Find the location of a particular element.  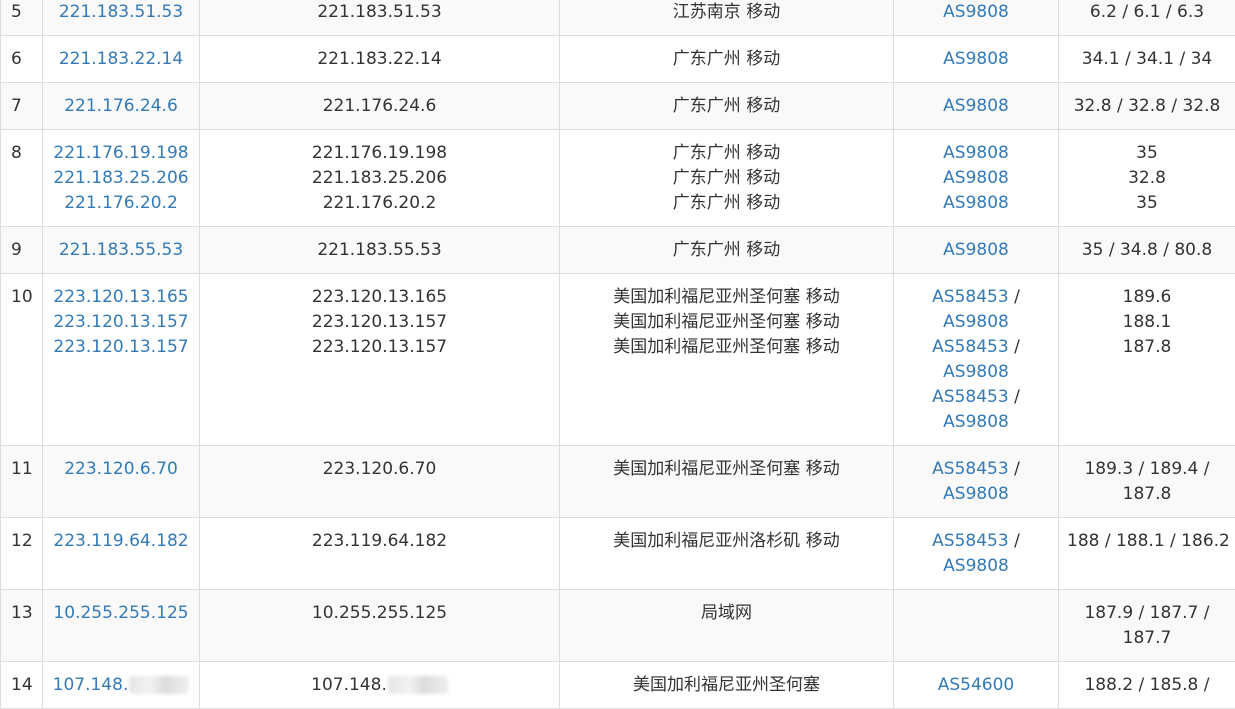

ip-link-label: 107.148. is located at coordinates (91, 685).